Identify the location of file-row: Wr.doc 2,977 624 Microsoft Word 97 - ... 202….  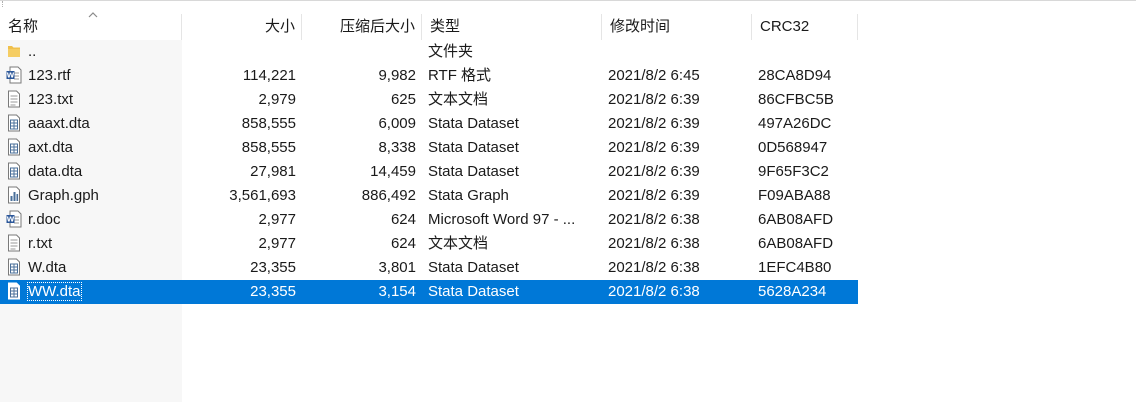
(429, 220).